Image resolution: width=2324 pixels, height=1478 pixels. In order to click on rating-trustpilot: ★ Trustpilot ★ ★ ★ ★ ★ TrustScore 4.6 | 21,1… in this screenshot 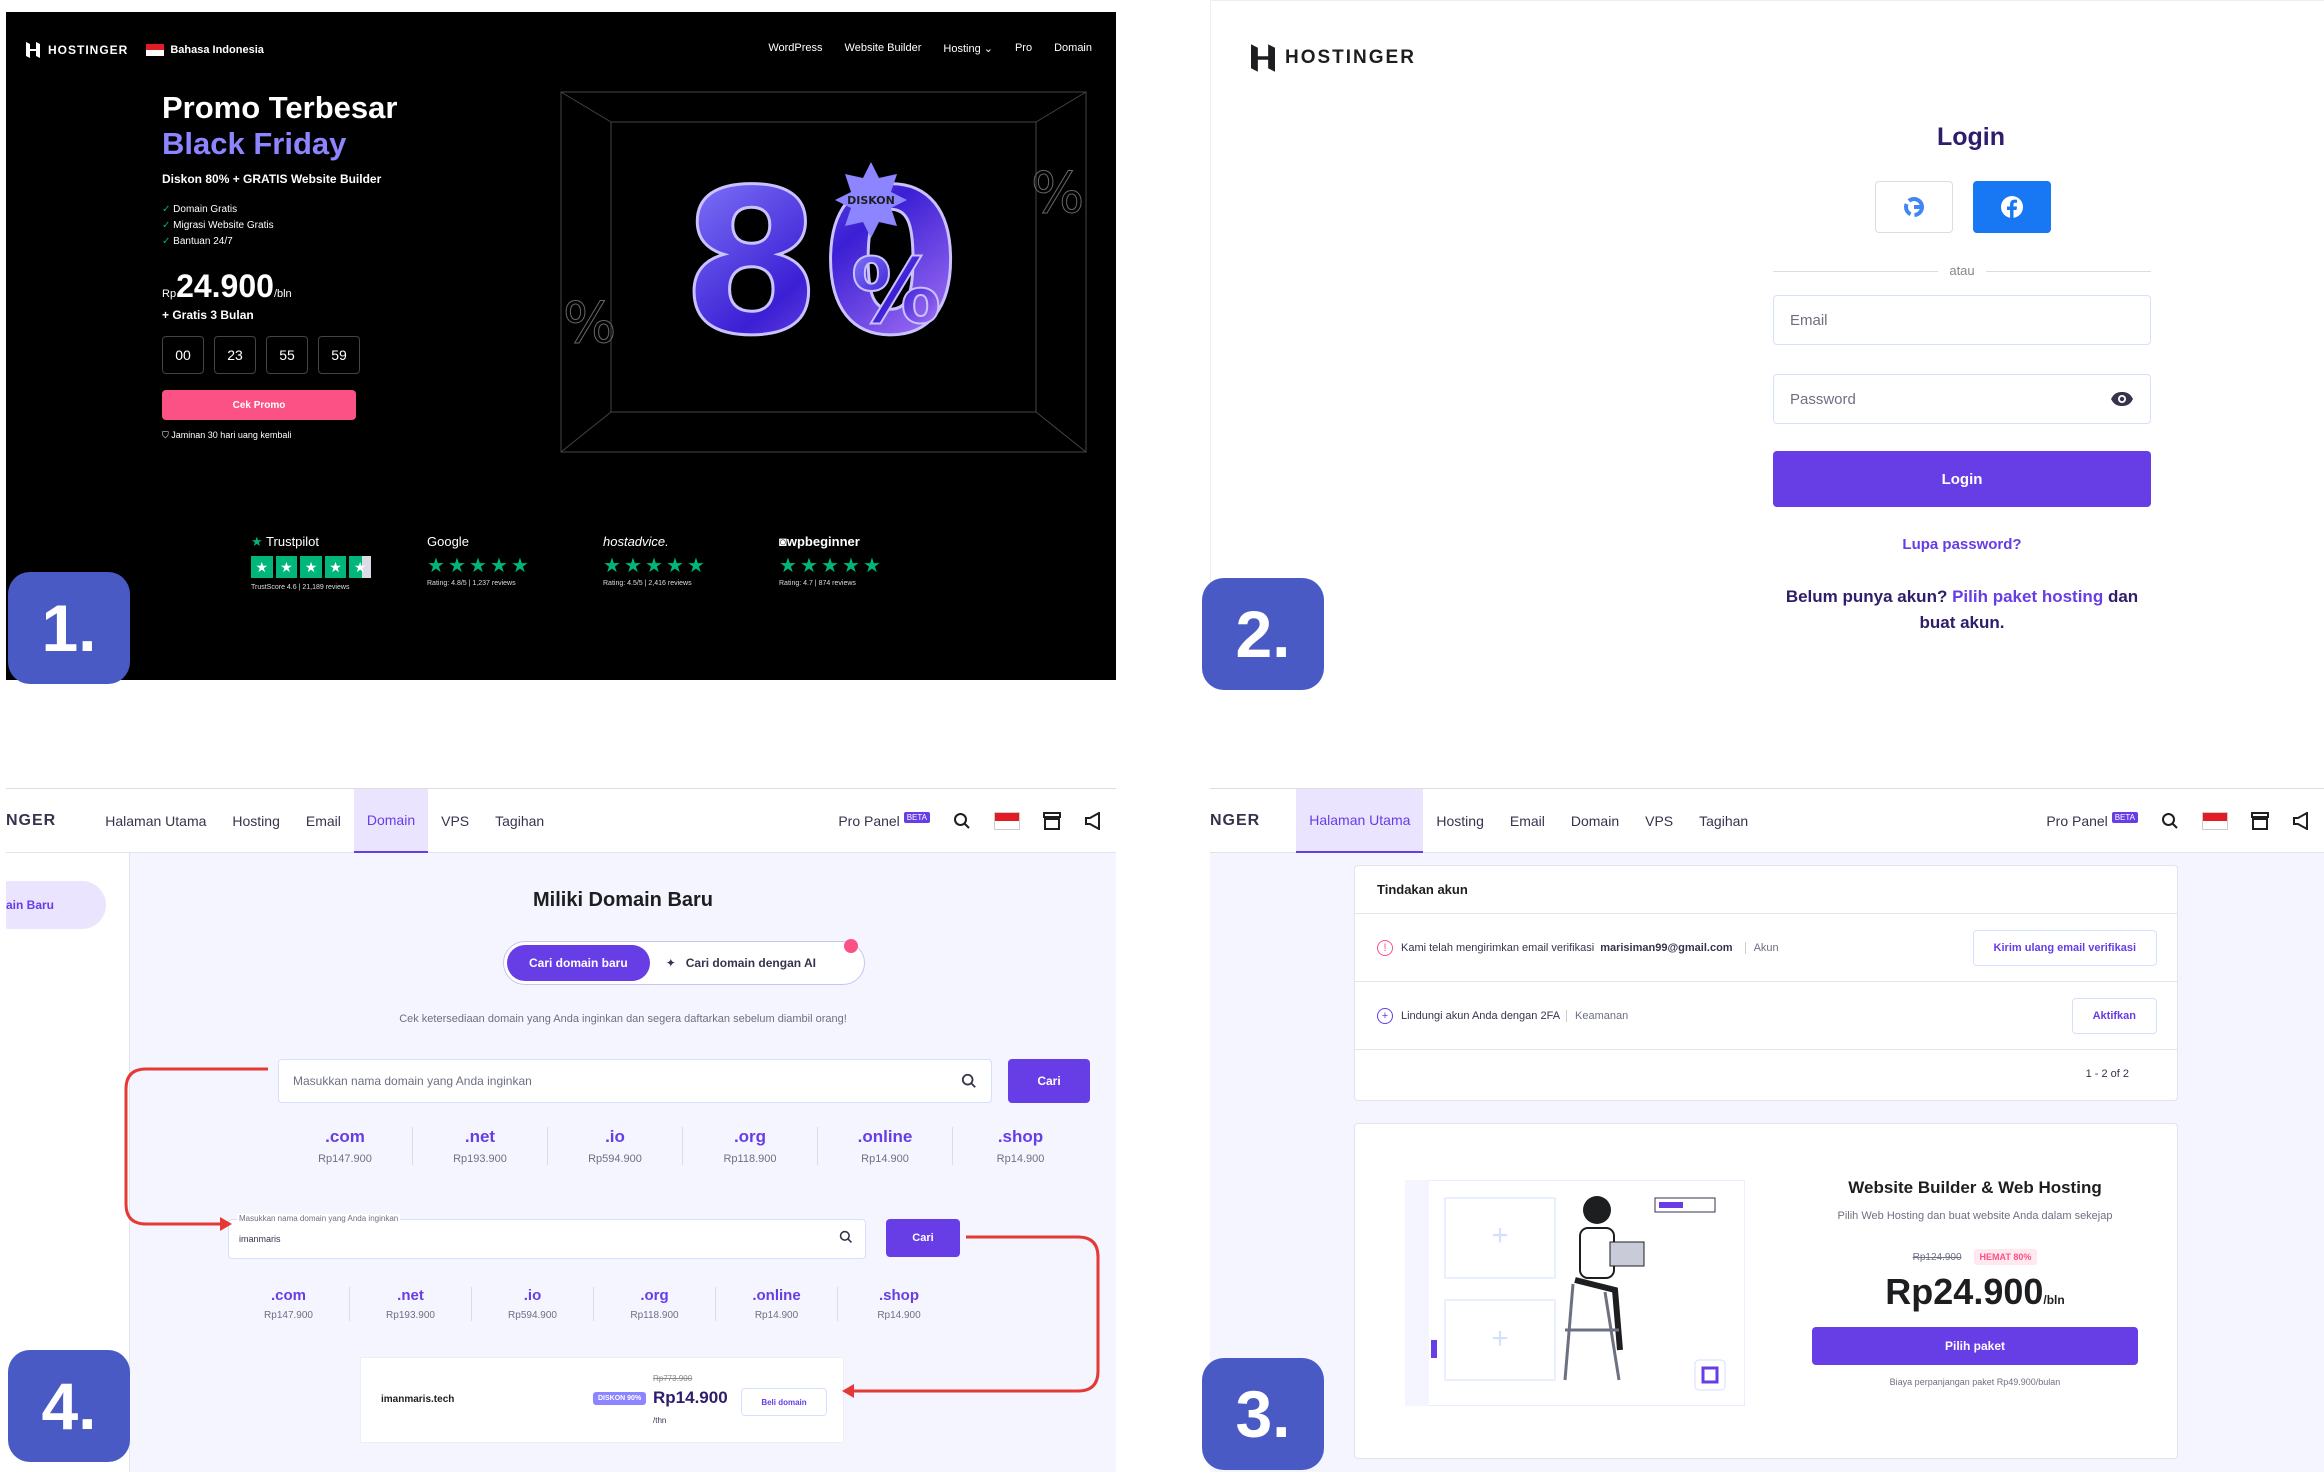, I will do `click(311, 562)`.